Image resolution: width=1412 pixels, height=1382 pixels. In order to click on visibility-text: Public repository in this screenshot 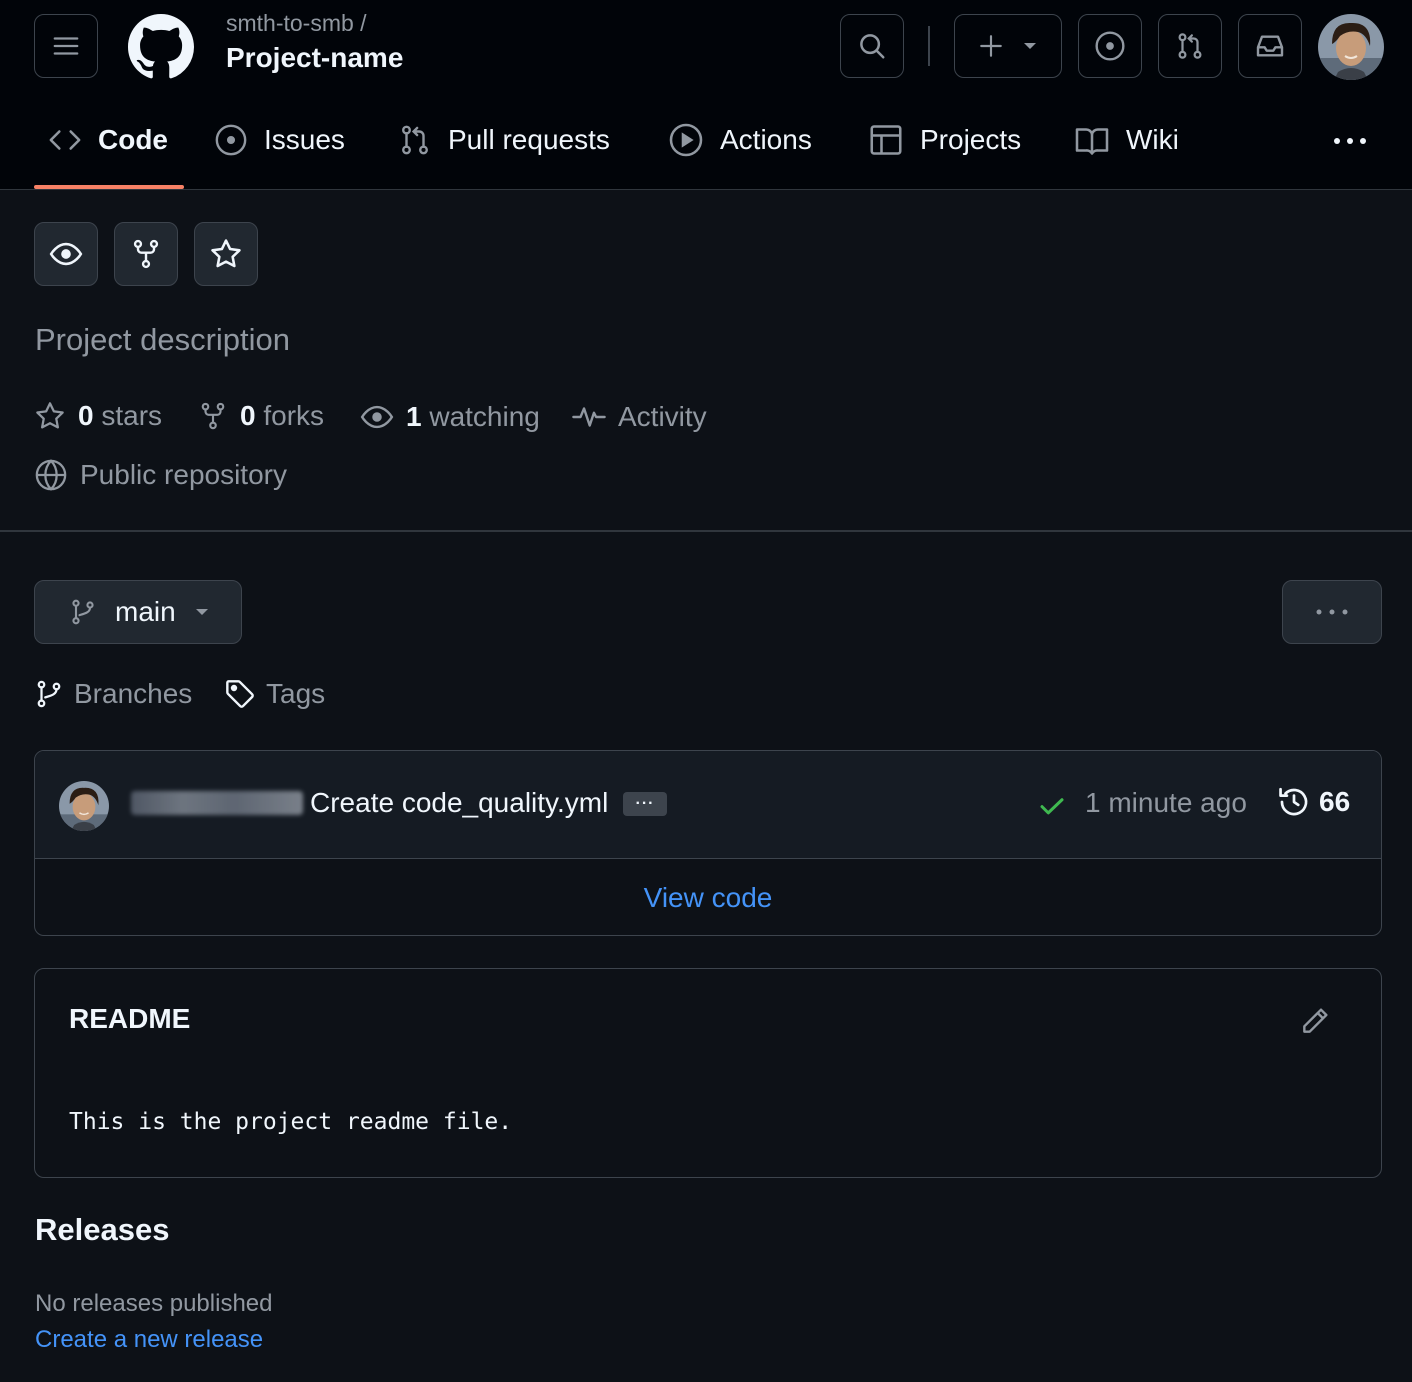, I will do `click(183, 474)`.